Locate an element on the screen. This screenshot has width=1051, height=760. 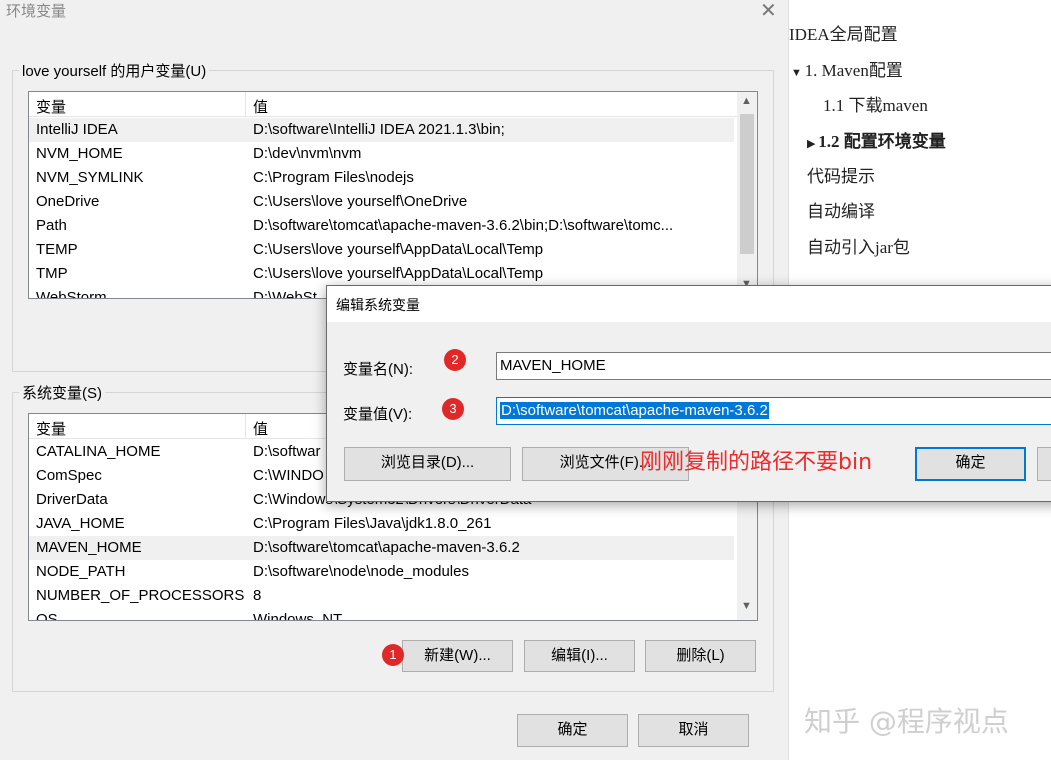
step-badge-1: 1 is located at coordinates (393, 655).